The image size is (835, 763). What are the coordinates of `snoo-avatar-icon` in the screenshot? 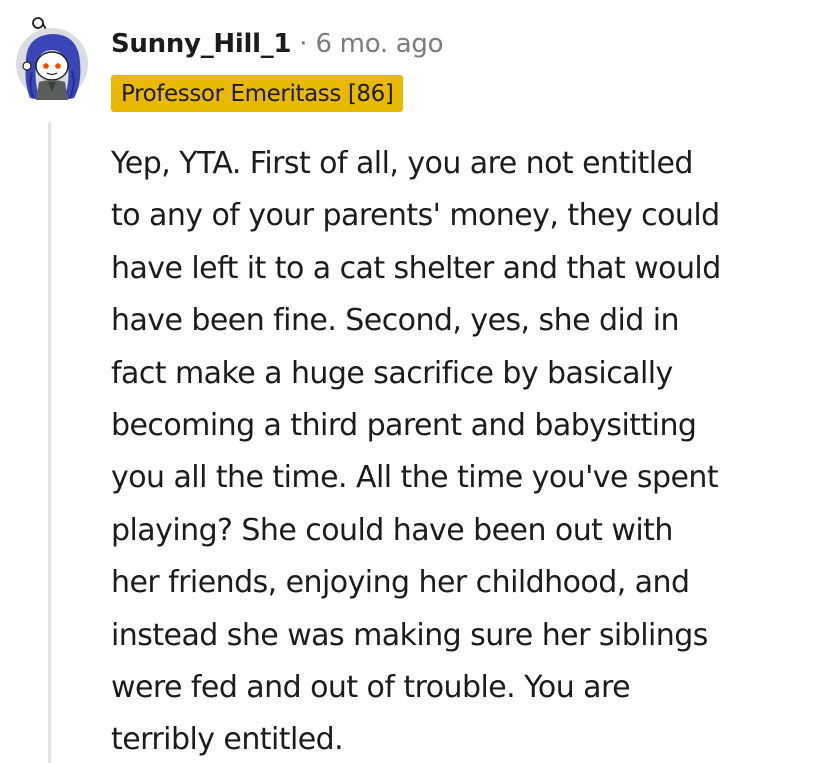 It's located at (52, 58).